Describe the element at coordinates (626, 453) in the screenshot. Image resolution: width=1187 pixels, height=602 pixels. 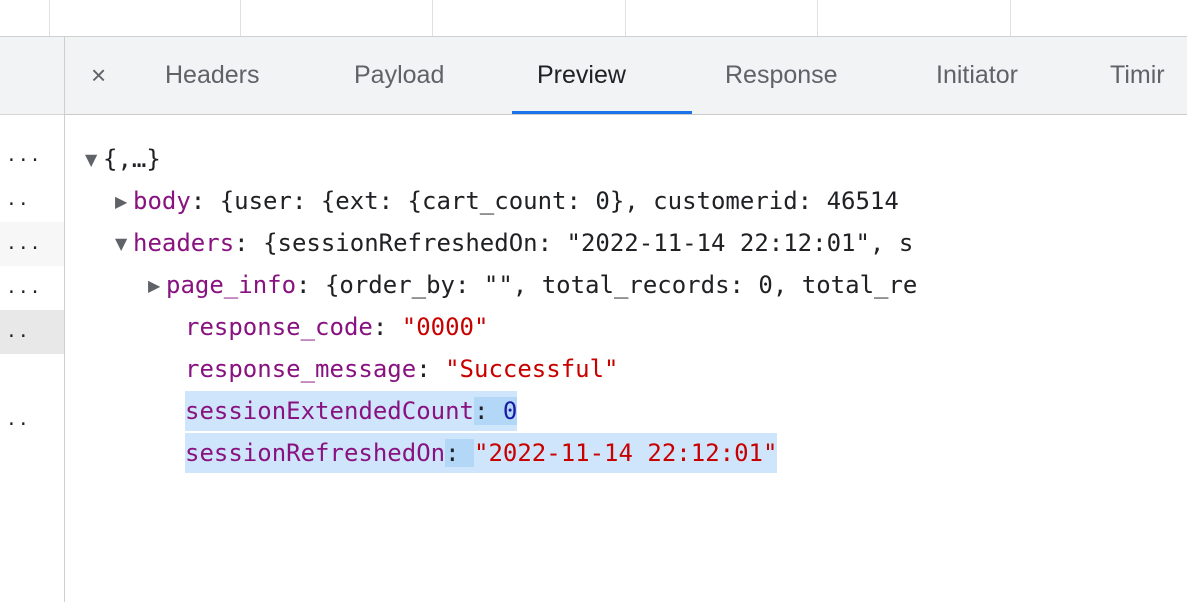
I see `json-value: "2022-11-14 22:12:01"` at that location.